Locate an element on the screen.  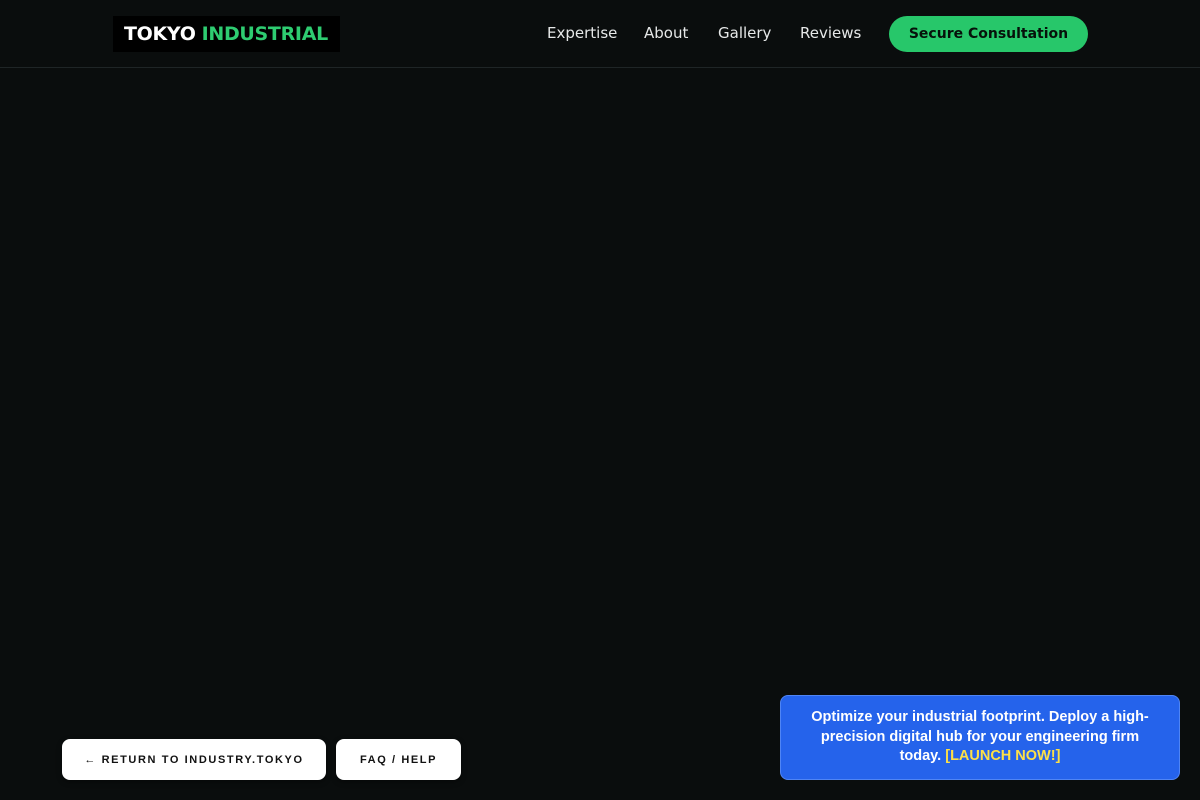
faq-help-button: FAQ / HELP is located at coordinates (398, 759).